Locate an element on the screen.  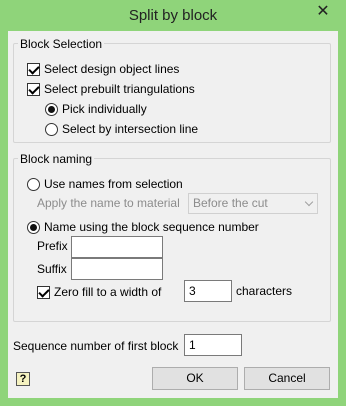
select-design-lines-label: Select design object lines is located at coordinates (112, 69).